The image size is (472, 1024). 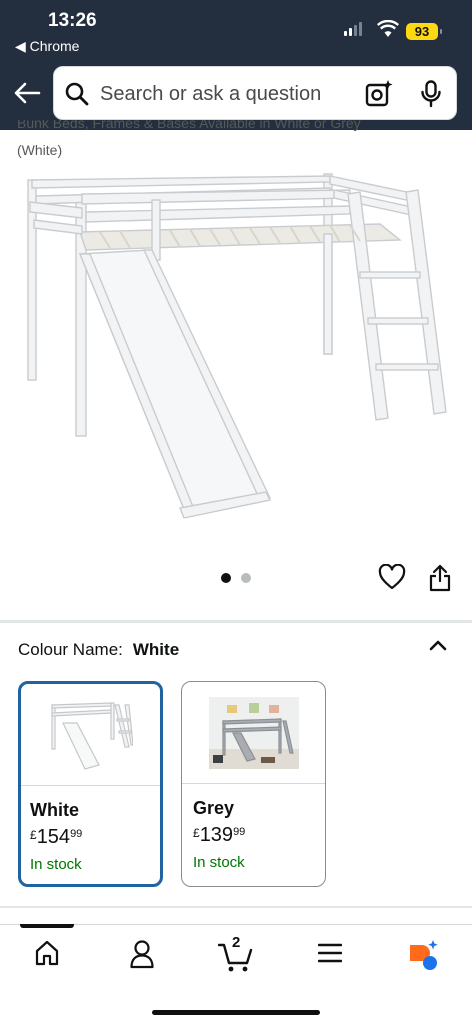 I want to click on heart-icon, so click(x=392, y=577).